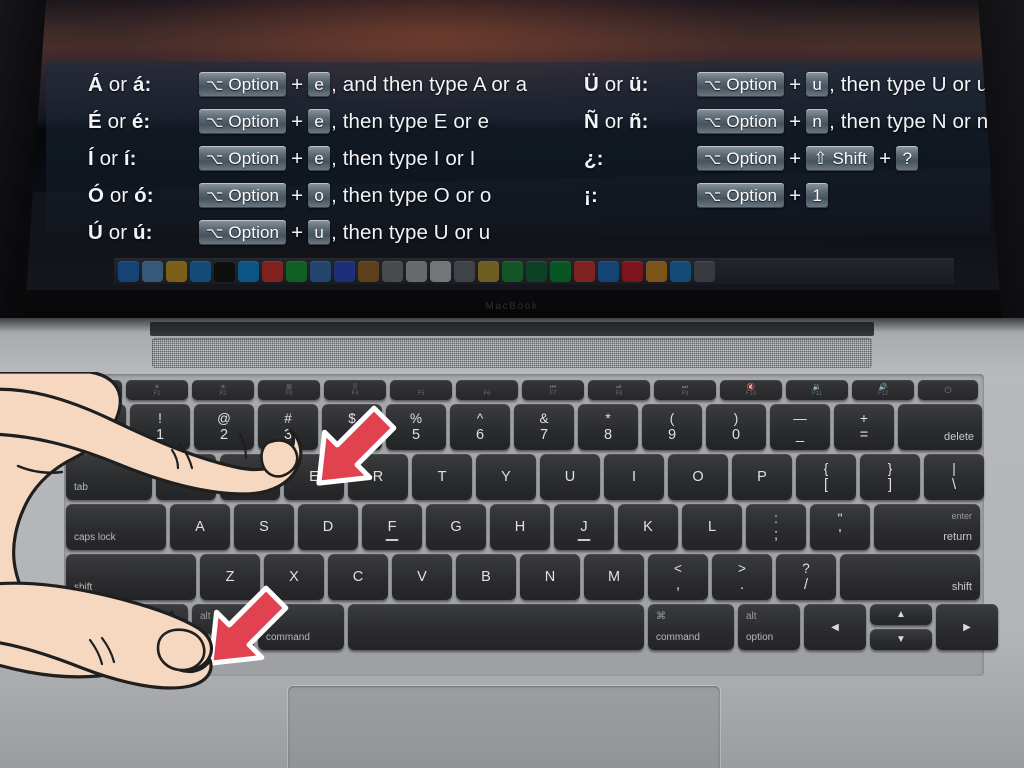 The image size is (1024, 768). What do you see at coordinates (619, 390) in the screenshot?
I see `key-f8: ⏯ F8` at bounding box center [619, 390].